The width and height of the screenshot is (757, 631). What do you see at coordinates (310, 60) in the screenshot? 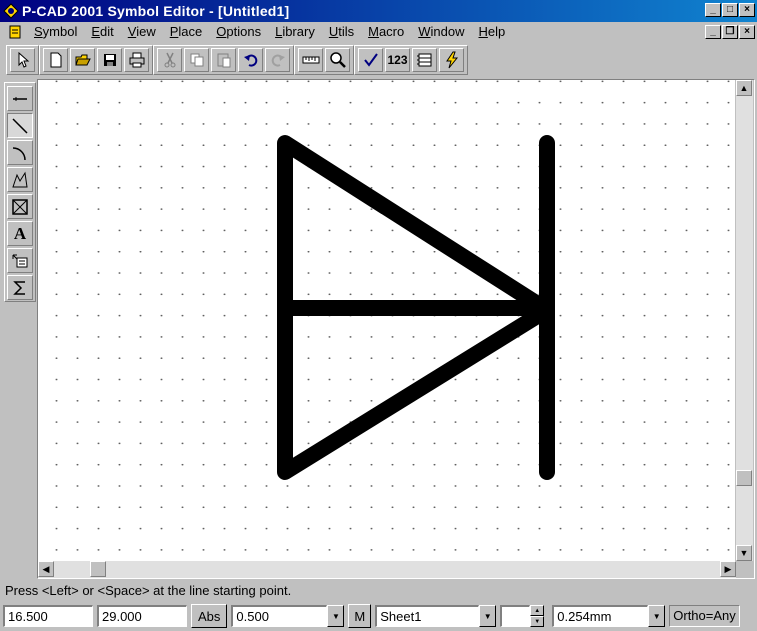
I see `measure-button` at bounding box center [310, 60].